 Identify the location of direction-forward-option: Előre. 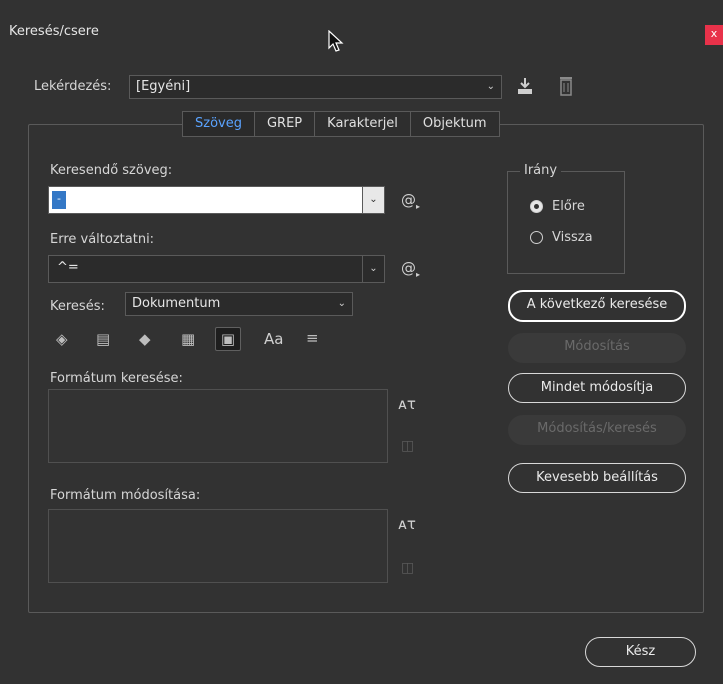
(557, 206).